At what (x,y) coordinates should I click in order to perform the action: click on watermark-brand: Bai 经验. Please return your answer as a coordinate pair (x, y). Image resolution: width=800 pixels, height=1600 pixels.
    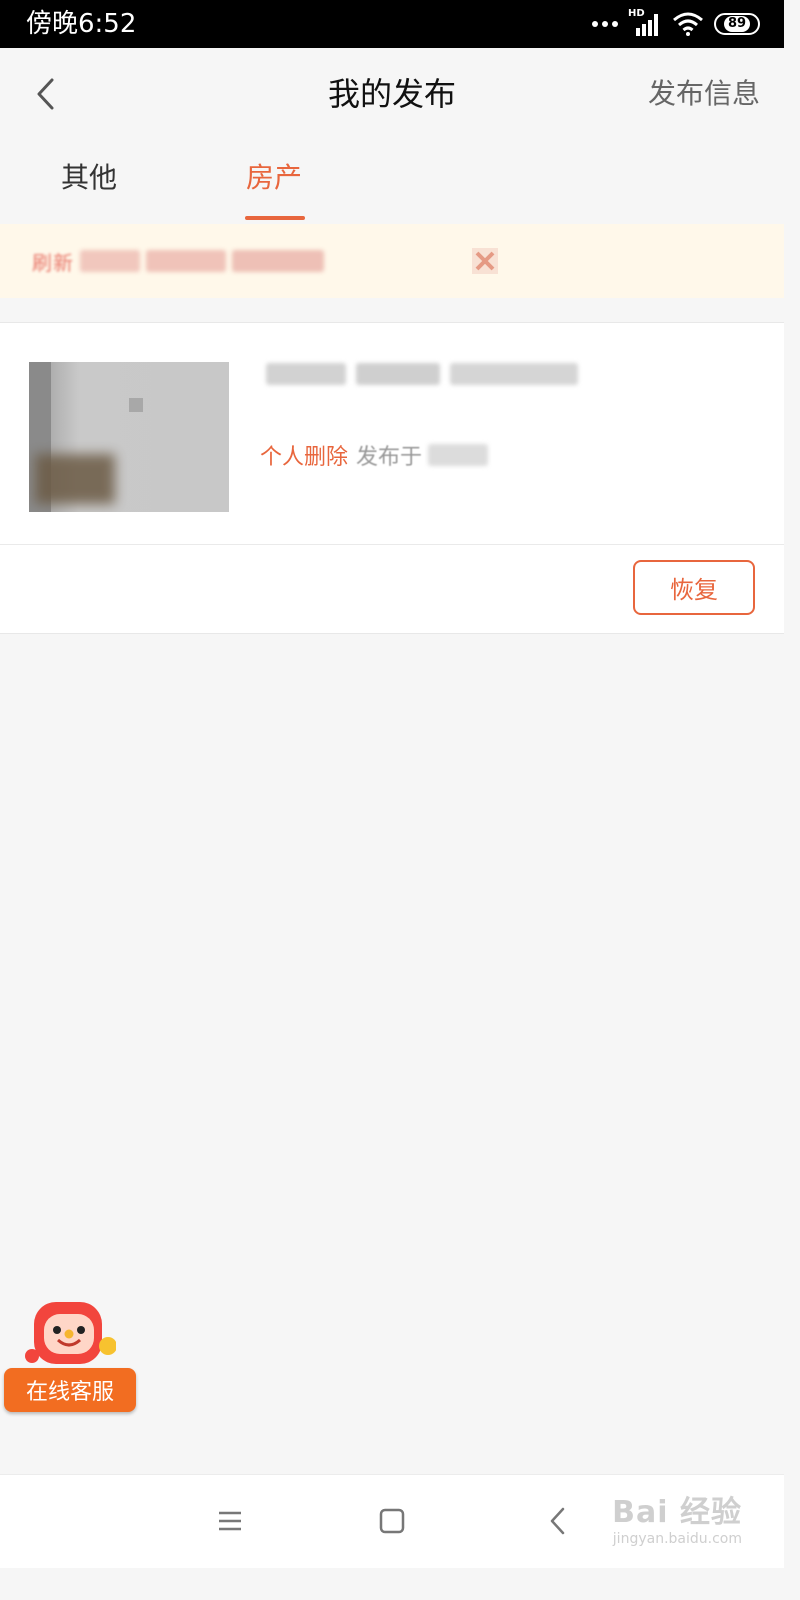
    Looking at the image, I should click on (677, 1512).